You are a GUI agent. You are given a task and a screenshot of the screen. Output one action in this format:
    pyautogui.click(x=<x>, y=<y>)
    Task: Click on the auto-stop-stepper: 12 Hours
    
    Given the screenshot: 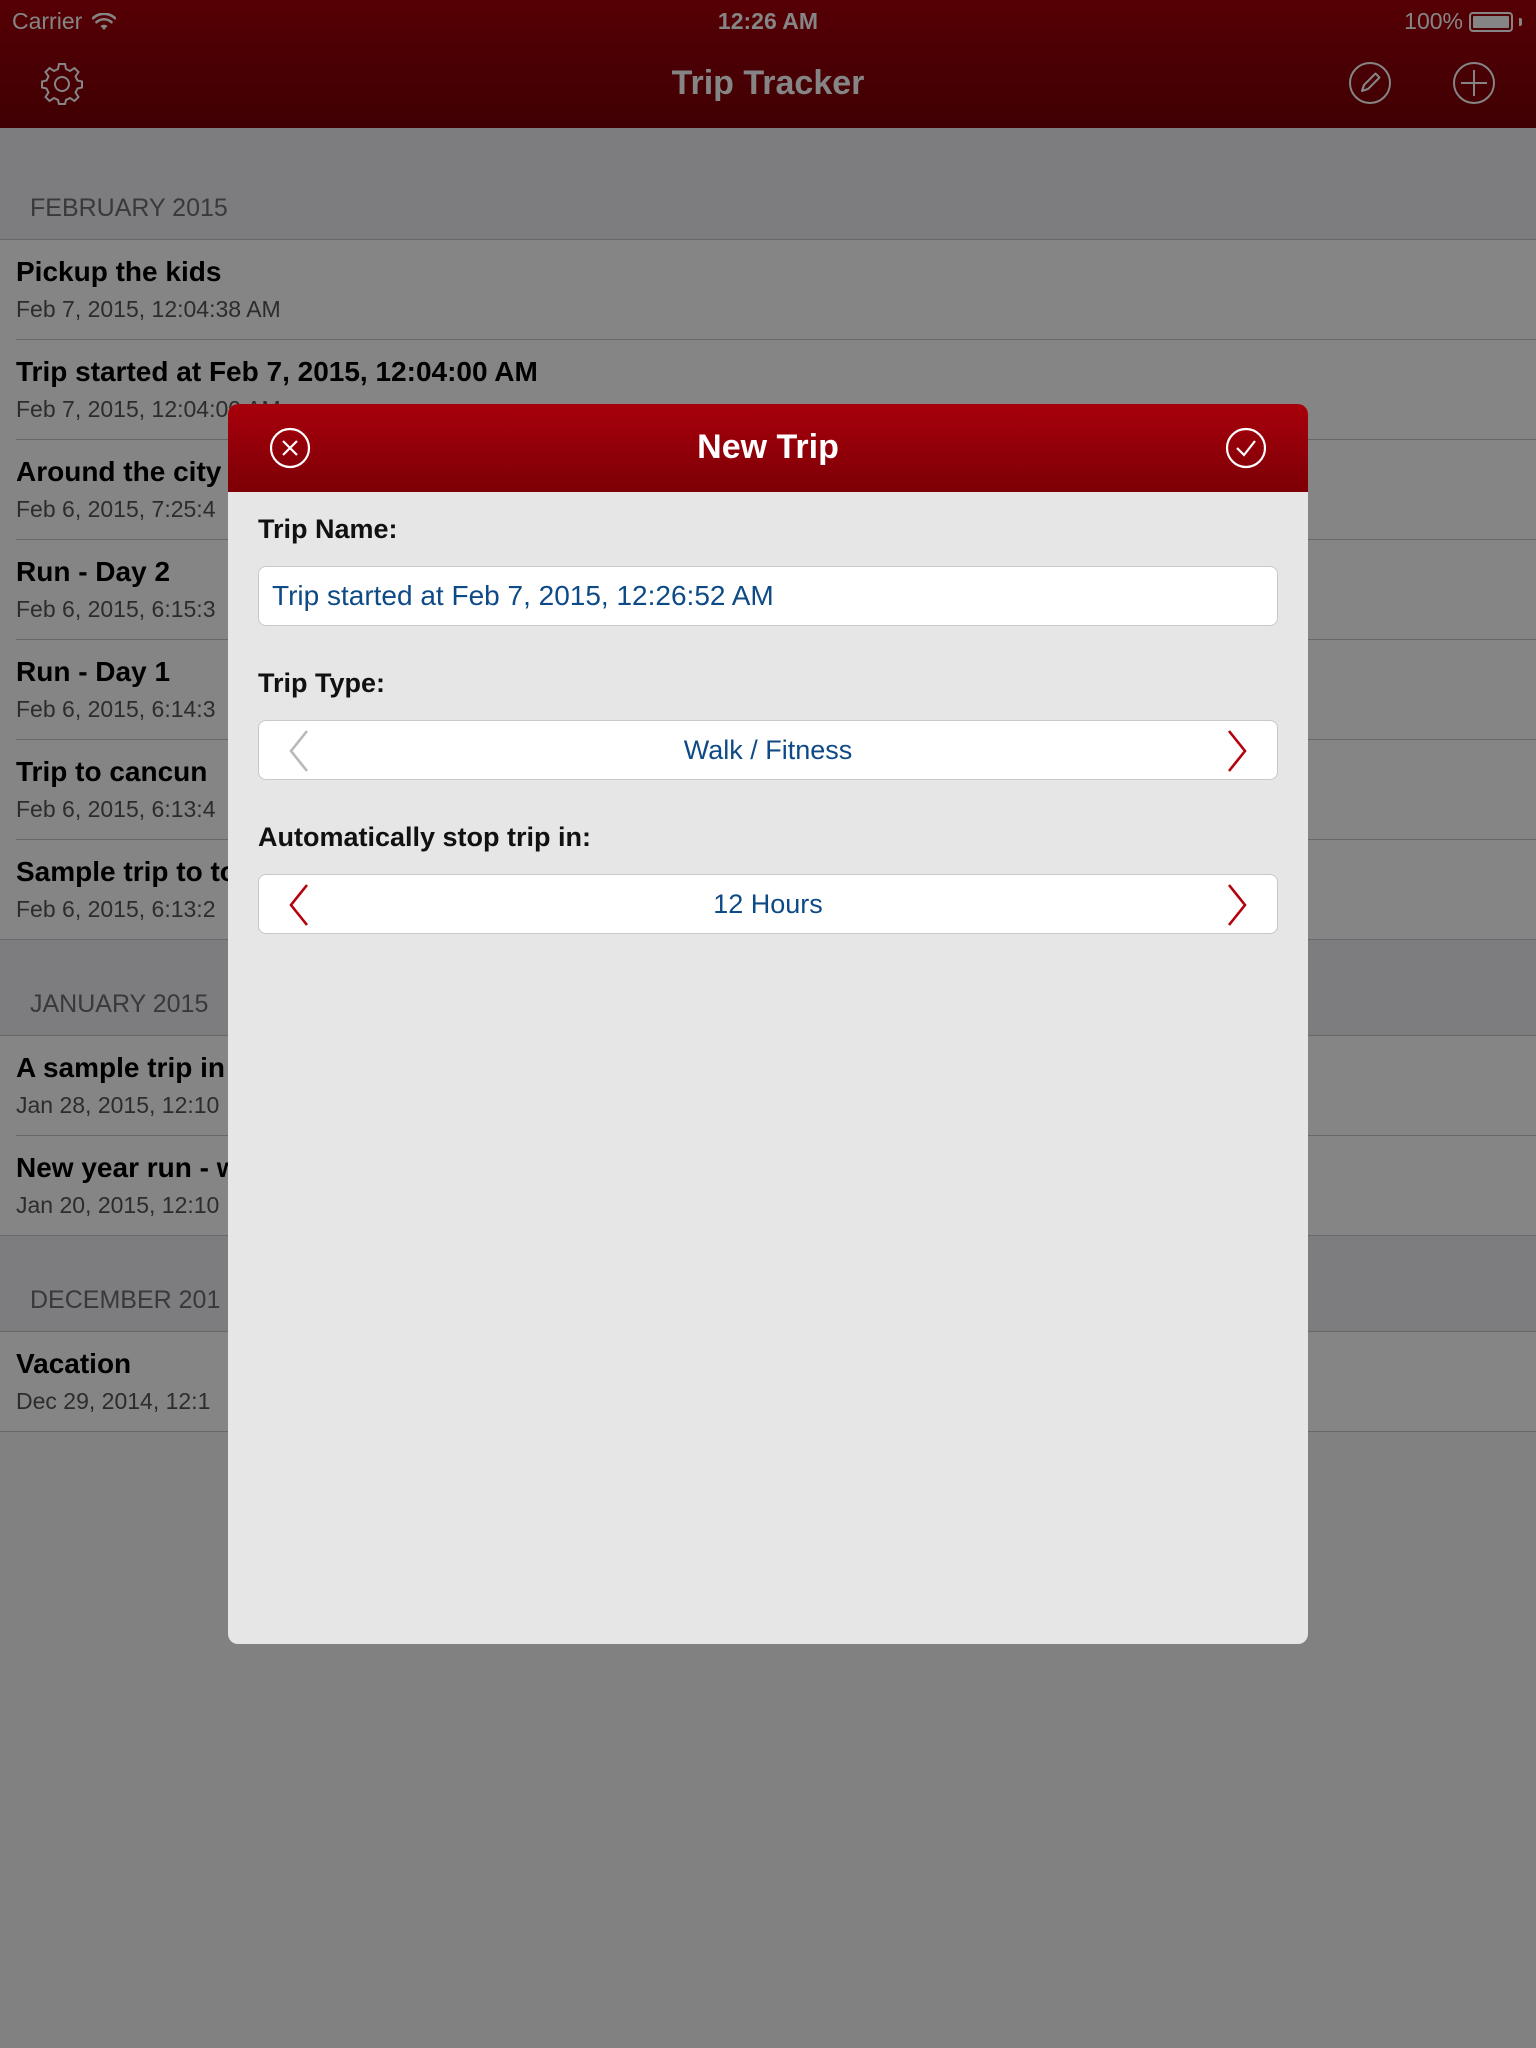 What is the action you would take?
    pyautogui.click(x=768, y=904)
    